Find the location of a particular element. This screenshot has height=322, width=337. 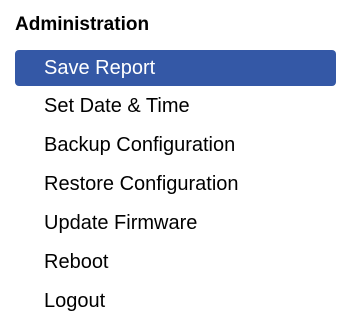

menu-item-logout: Logout is located at coordinates (175, 301).